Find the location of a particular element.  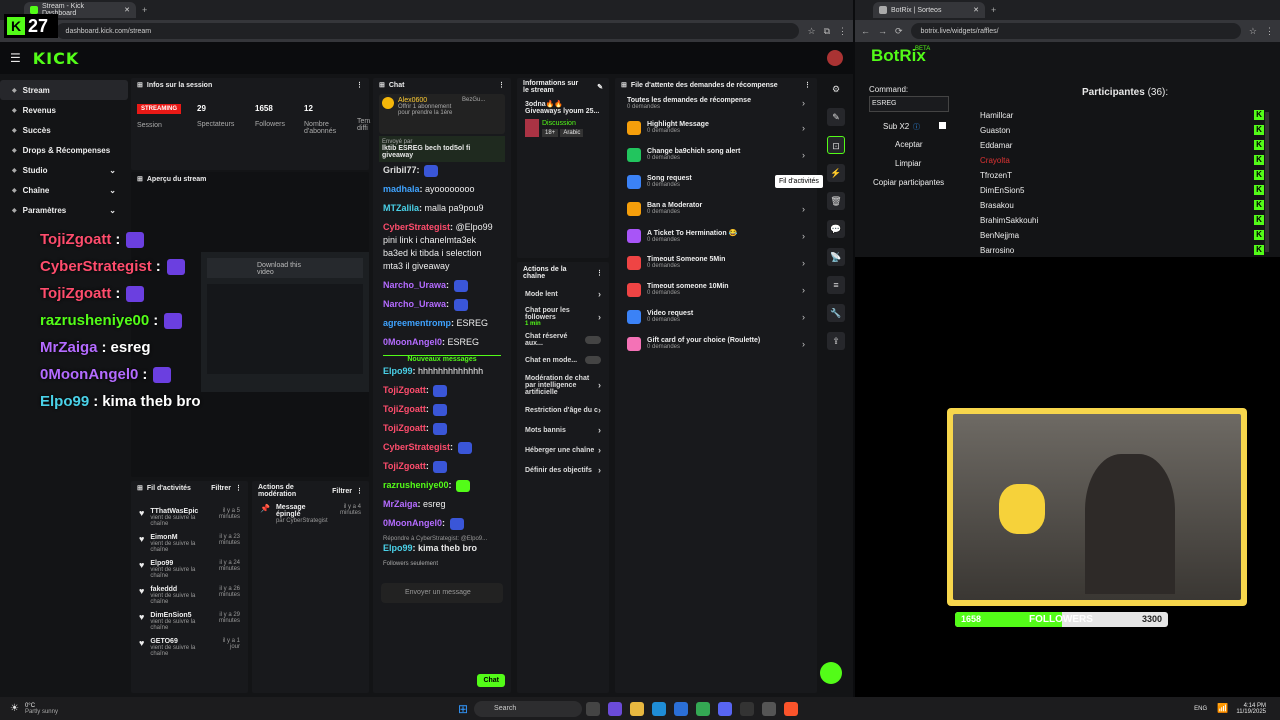

chat-username: madhala is located at coordinates (401, 189).